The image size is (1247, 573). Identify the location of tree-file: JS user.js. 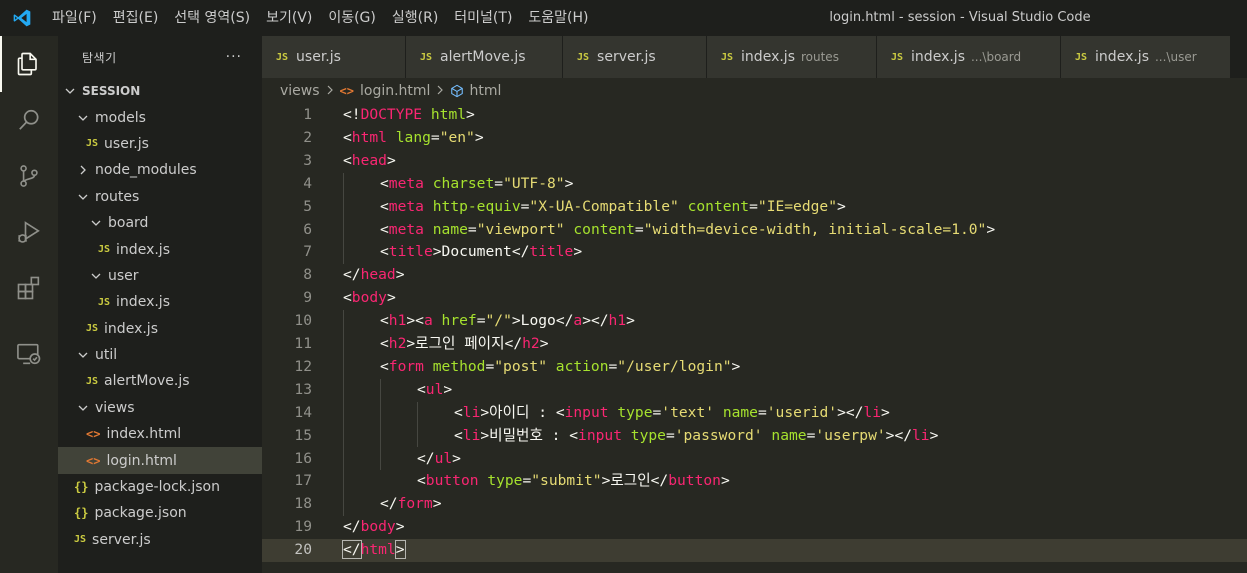
(160, 144).